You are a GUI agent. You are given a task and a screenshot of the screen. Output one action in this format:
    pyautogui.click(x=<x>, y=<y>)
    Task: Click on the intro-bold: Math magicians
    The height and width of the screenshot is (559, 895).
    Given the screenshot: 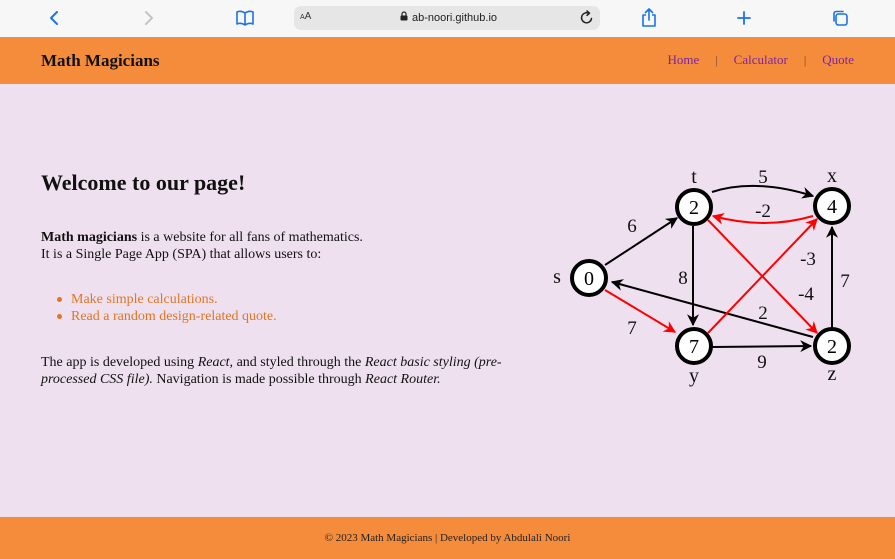 What is the action you would take?
    pyautogui.click(x=89, y=237)
    